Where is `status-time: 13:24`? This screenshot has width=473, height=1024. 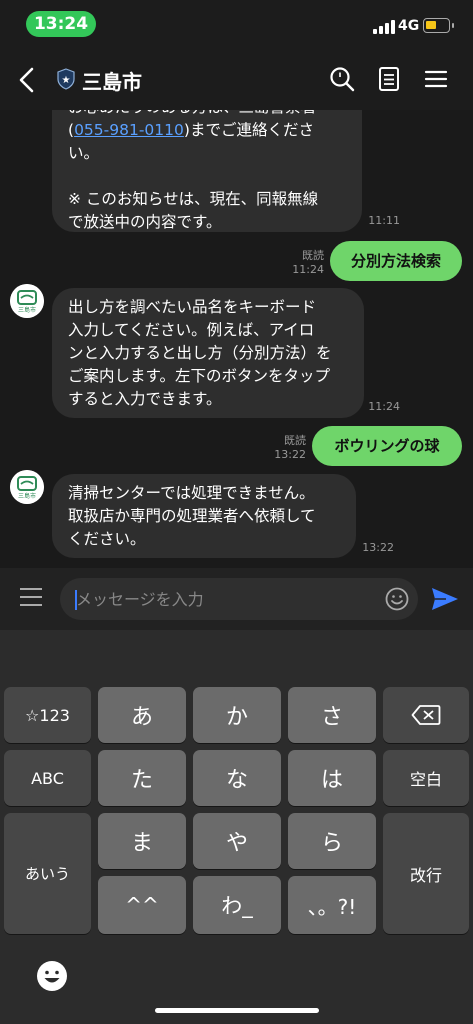 status-time: 13:24 is located at coordinates (61, 24).